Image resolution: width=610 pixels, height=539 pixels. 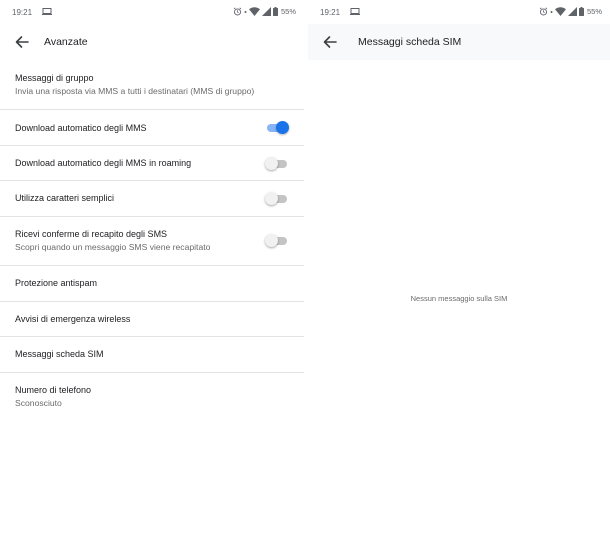 I want to click on setting-title: Messaggi di gruppo, so click(x=54, y=78).